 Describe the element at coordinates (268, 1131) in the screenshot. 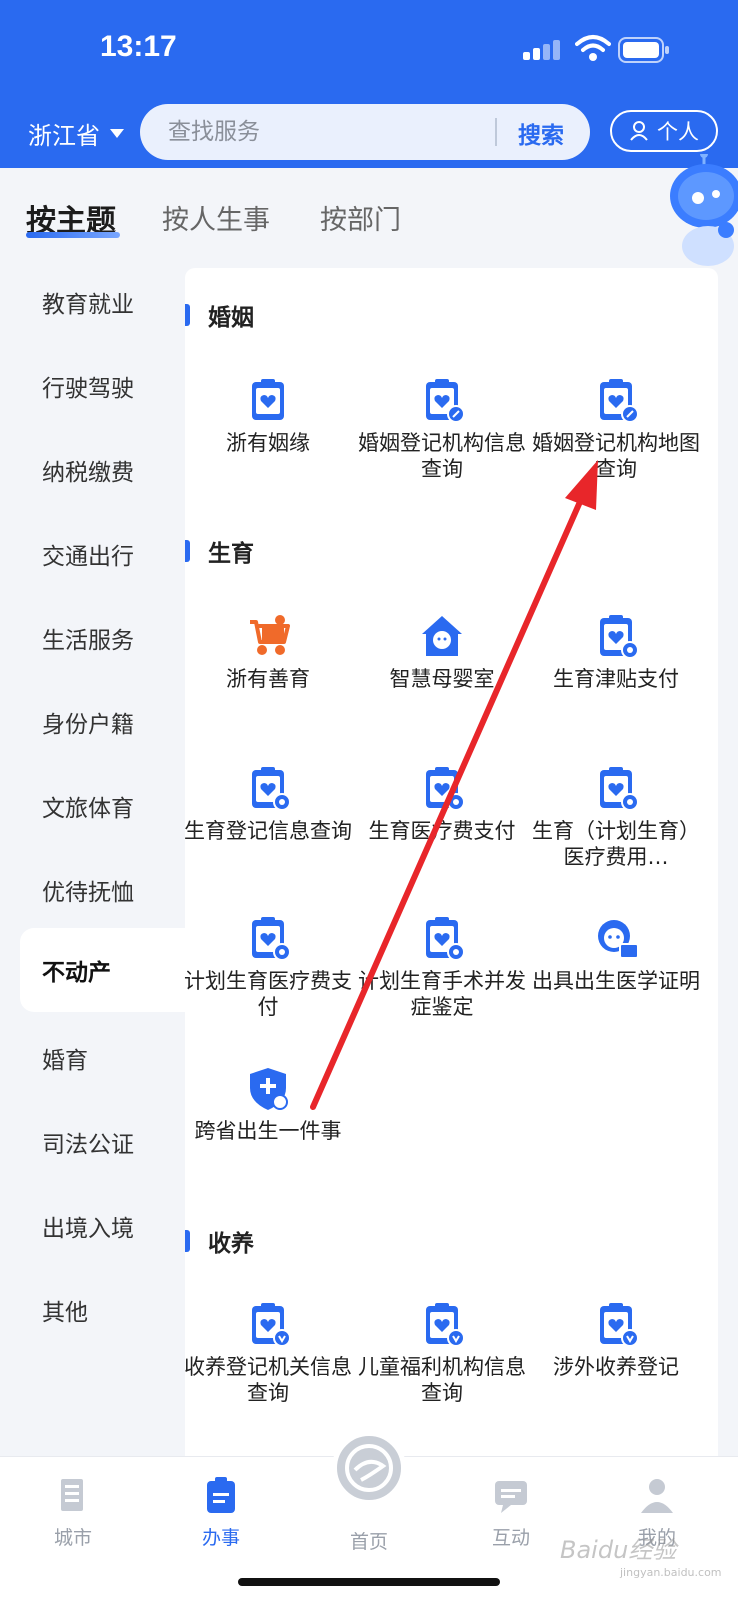

I see `service-label: 跨省出生一件事` at that location.